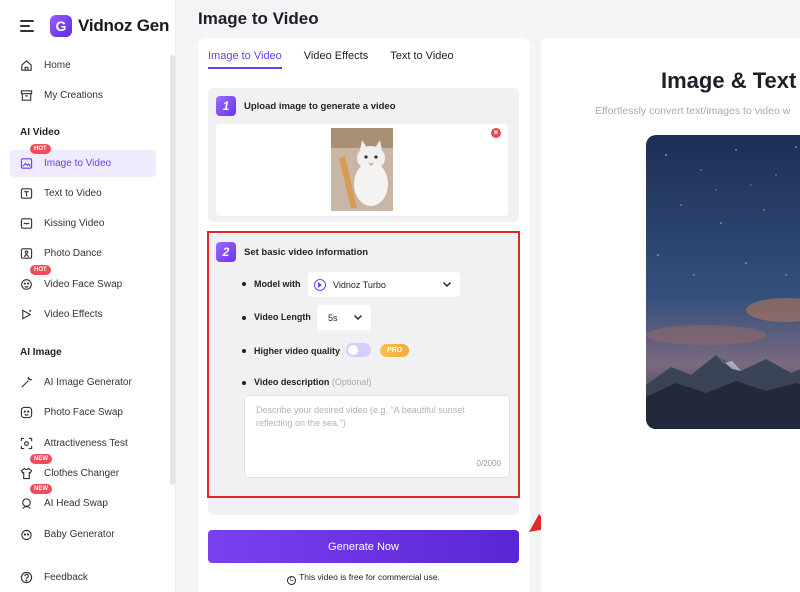  I want to click on page-title: Image to Video, so click(258, 18).